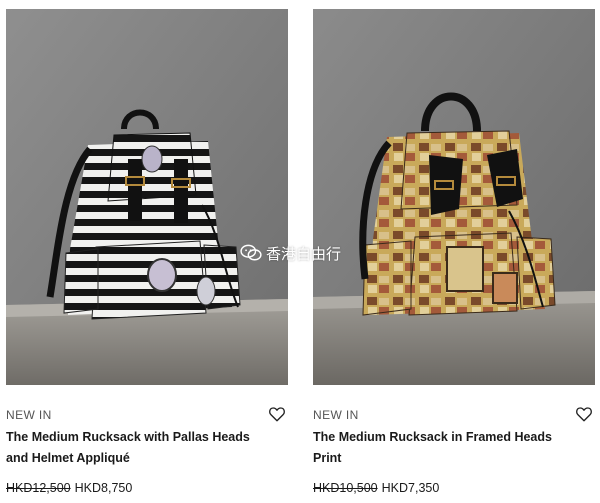 This screenshot has width=600, height=503. What do you see at coordinates (410, 488) in the screenshot?
I see `sale-price: HKD7,350` at bounding box center [410, 488].